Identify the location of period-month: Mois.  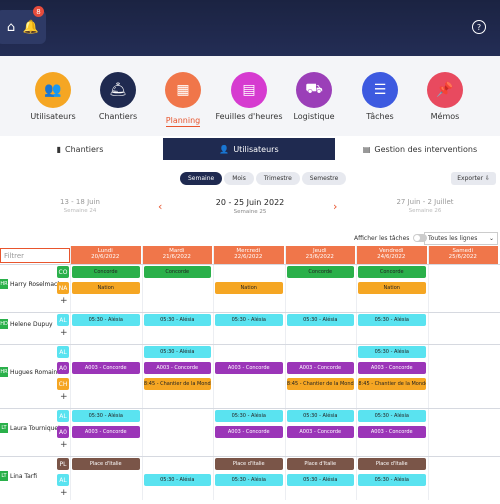
(239, 178).